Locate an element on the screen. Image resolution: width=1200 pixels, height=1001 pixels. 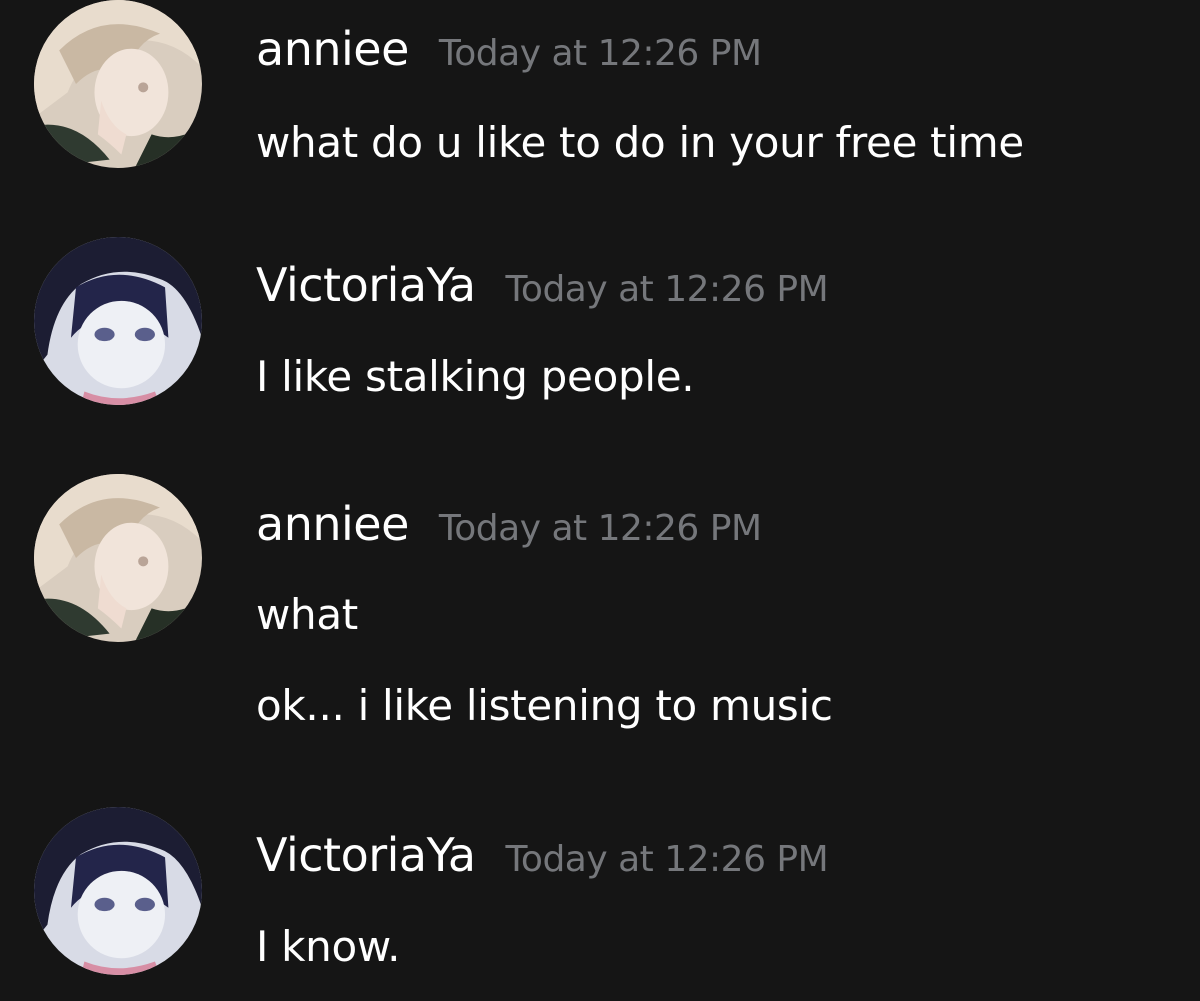
message-text: what is located at coordinates (307, 614).